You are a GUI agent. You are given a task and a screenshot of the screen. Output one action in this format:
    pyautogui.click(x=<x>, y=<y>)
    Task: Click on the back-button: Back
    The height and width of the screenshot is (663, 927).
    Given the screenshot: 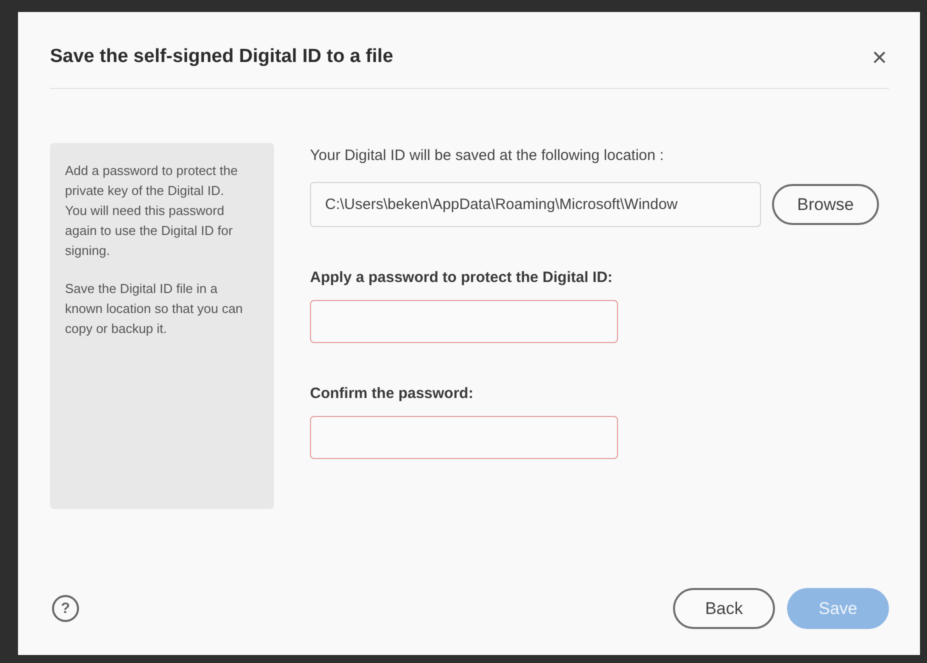 What is the action you would take?
    pyautogui.click(x=724, y=608)
    